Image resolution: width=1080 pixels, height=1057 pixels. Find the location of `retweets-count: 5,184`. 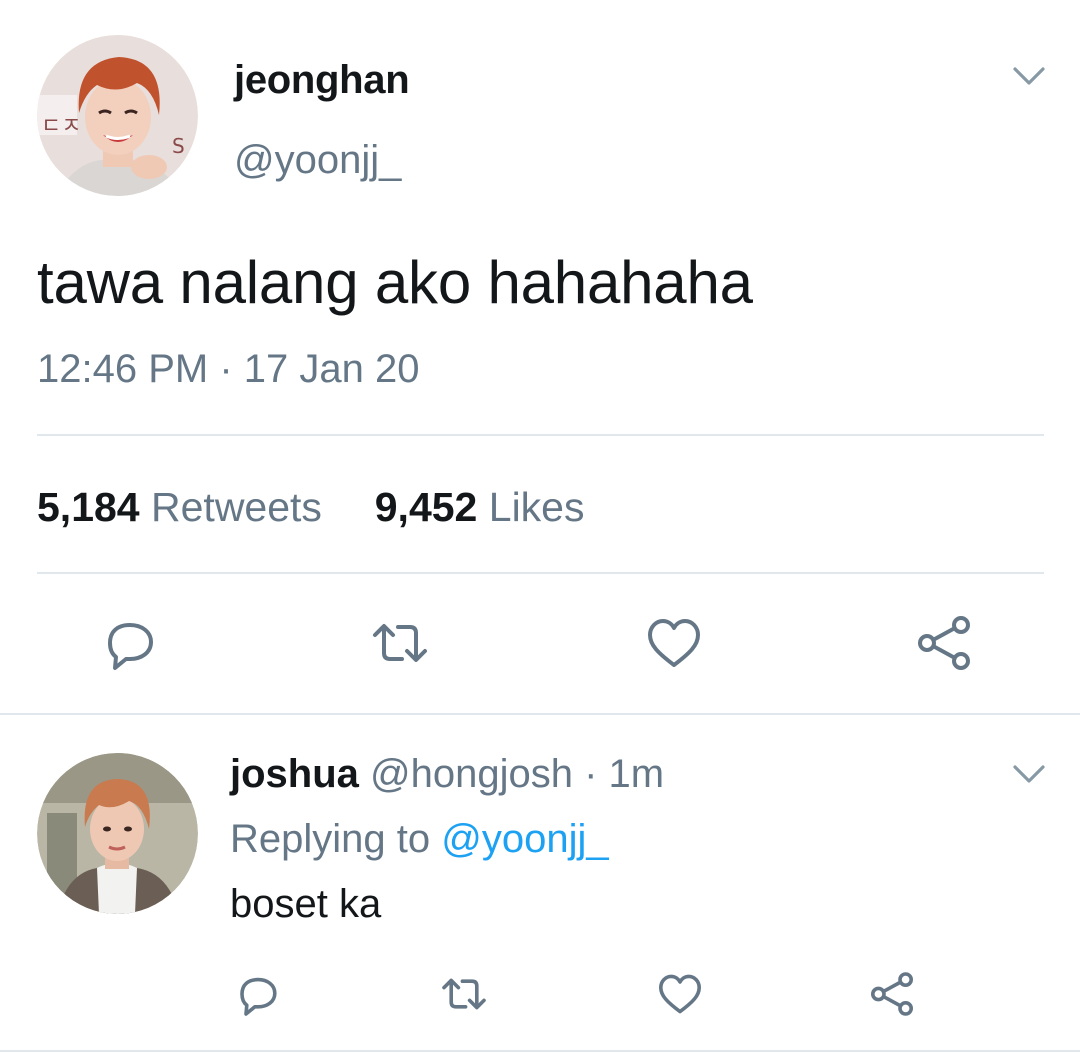

retweets-count: 5,184 is located at coordinates (88, 507).